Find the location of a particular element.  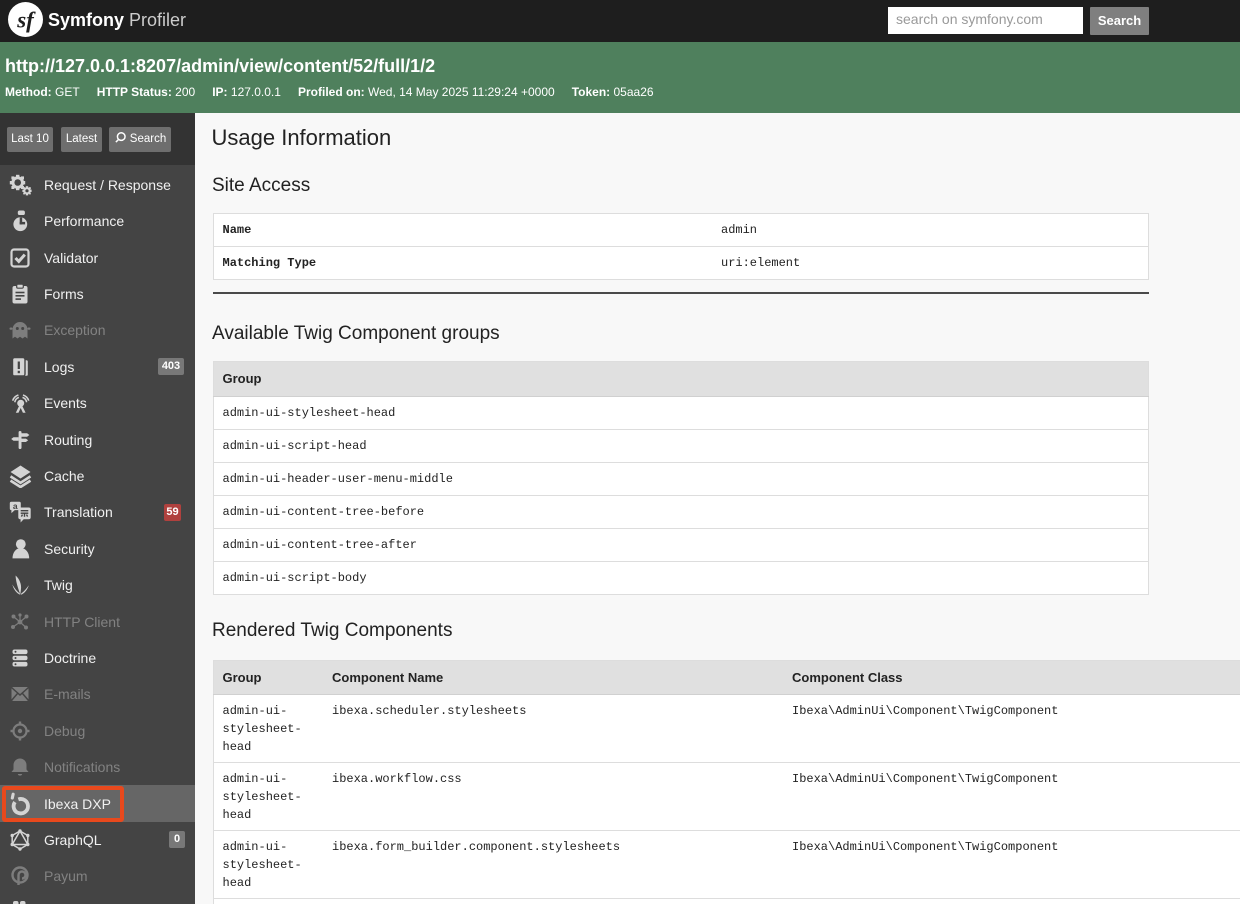

svg-text: sf is located at coordinates (26, 20).